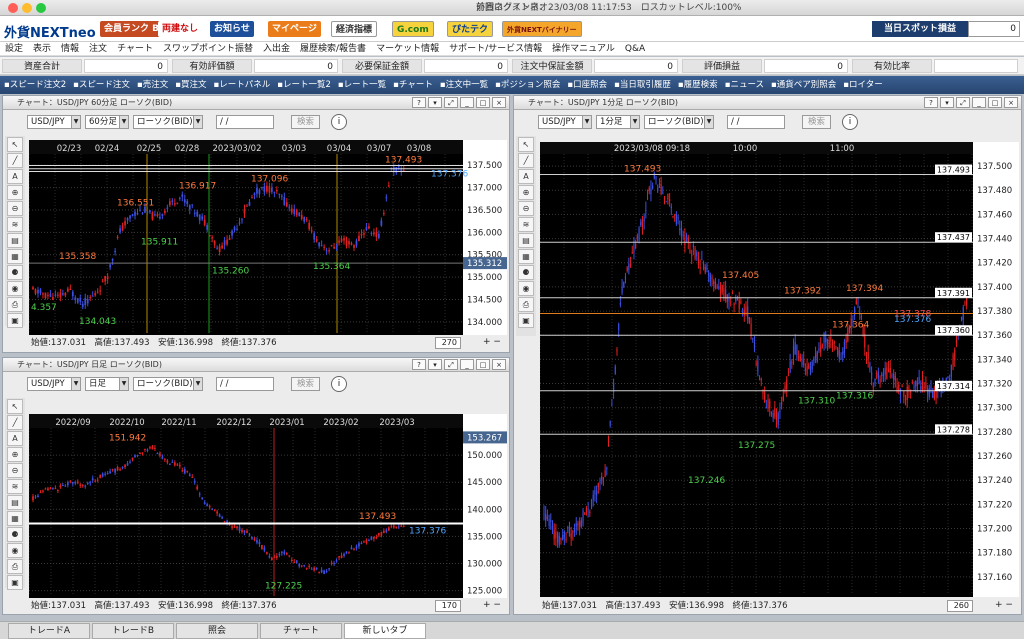 Image resolution: width=1024 pixels, height=639 pixels. I want to click on gcom-button: G.com, so click(413, 29).